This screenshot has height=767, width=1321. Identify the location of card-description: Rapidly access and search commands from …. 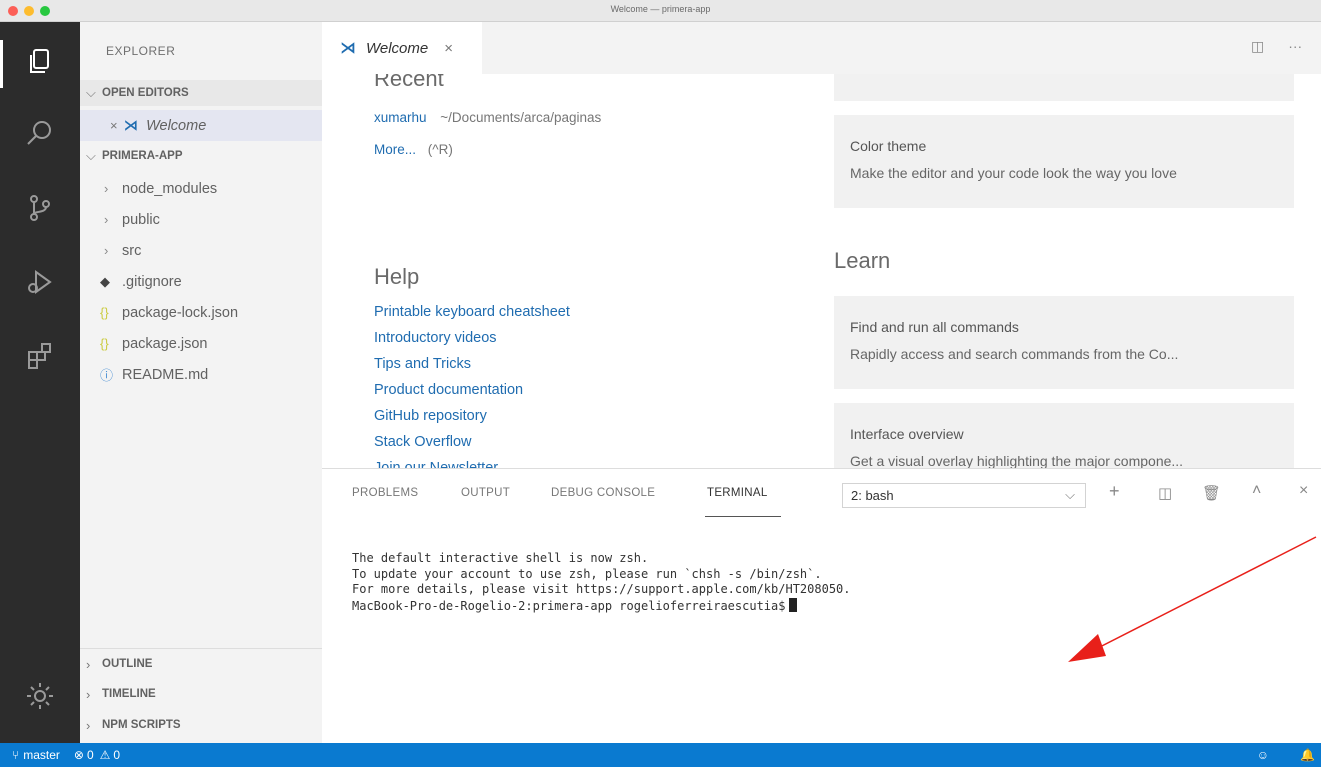
(1014, 354).